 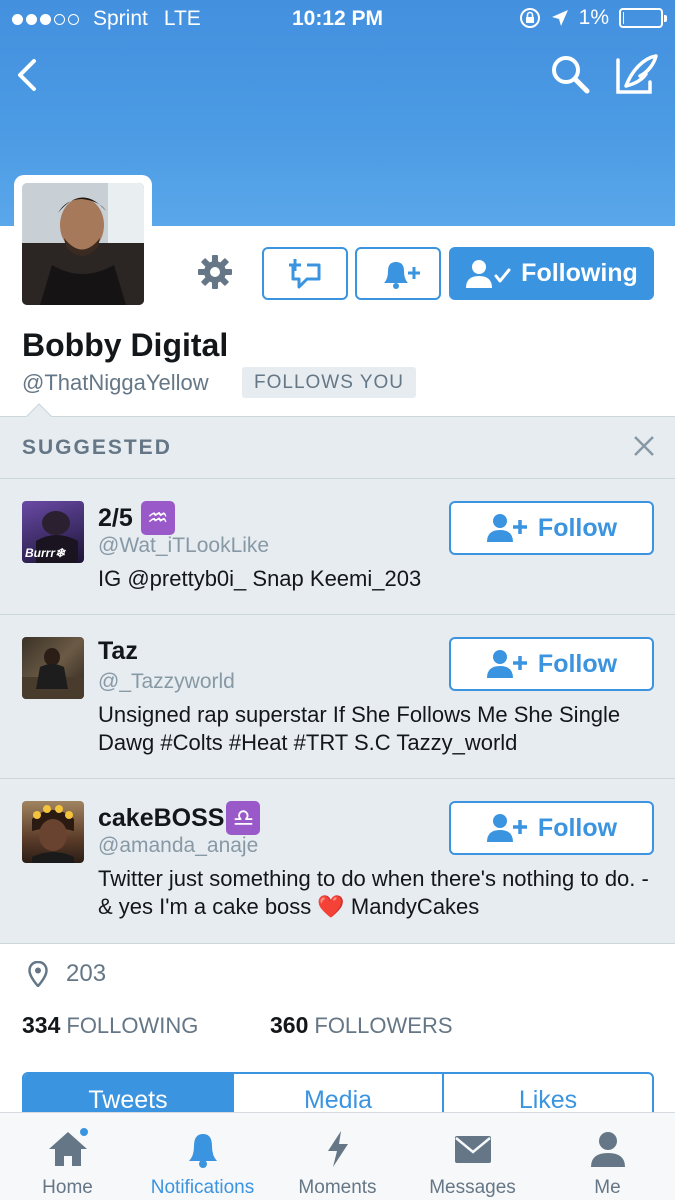 I want to click on following-count-link: 334 FOLLOWING, so click(x=110, y=1025).